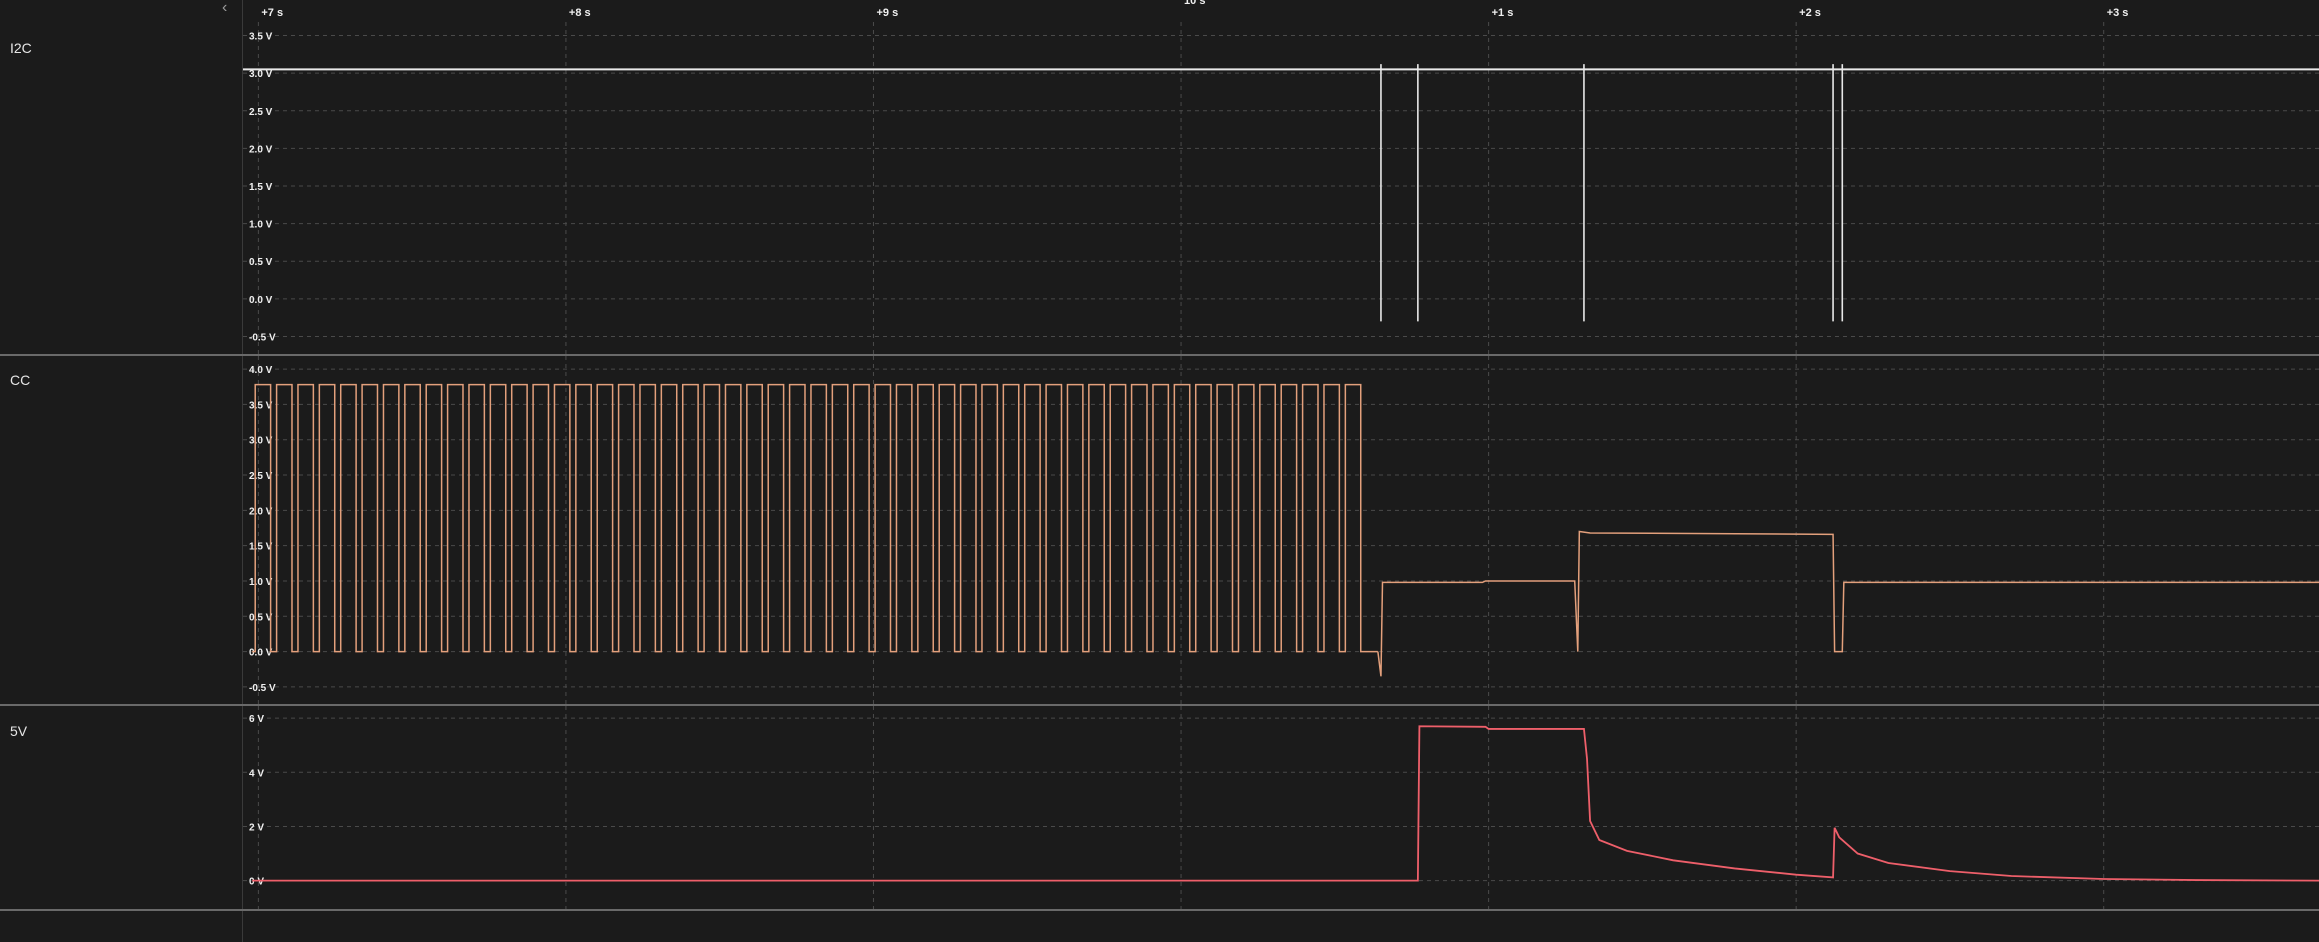 The height and width of the screenshot is (942, 2319). I want to click on time-axis-ticks: +7 s +8 s +9 s 10 s +1 s +2 s +3 s, so click(1195, 9).